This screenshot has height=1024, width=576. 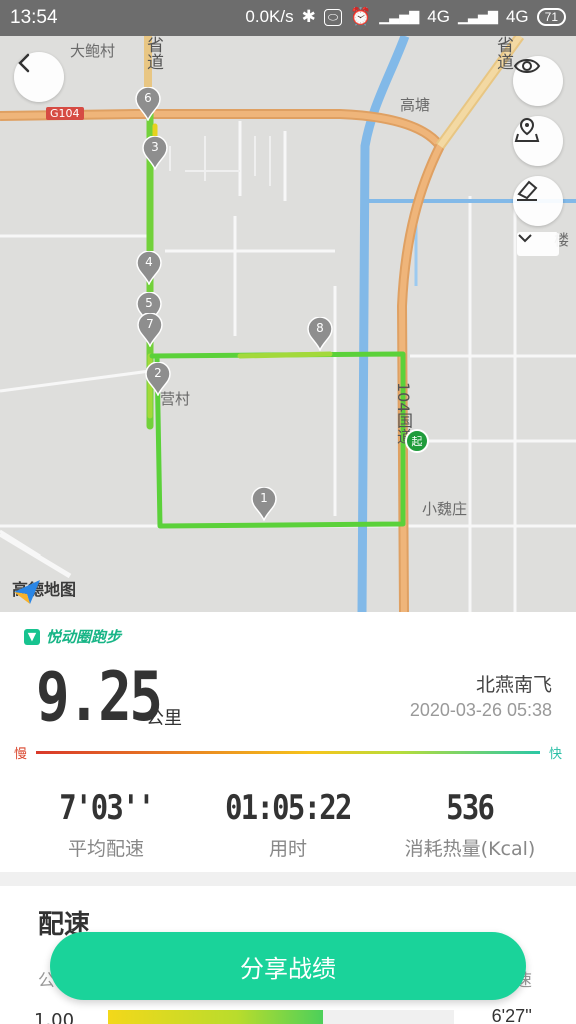 I want to click on alarm-icon: ⏰, so click(x=361, y=16).